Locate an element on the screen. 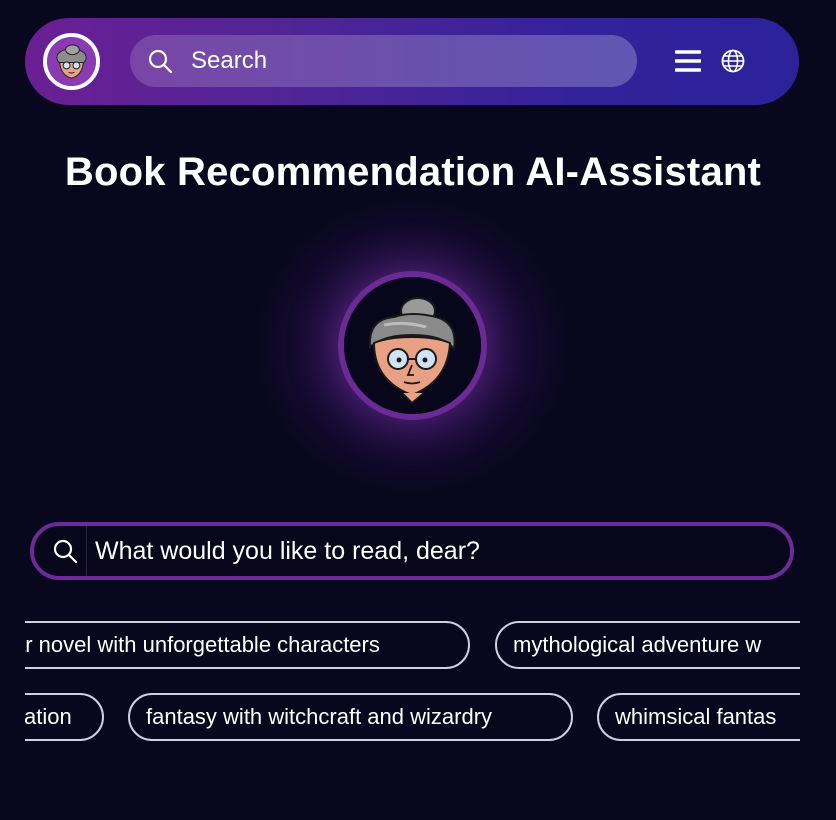 Image resolution: width=836 pixels, height=820 pixels. page-title: Book Recommendation AI-Assistant is located at coordinates (413, 172).